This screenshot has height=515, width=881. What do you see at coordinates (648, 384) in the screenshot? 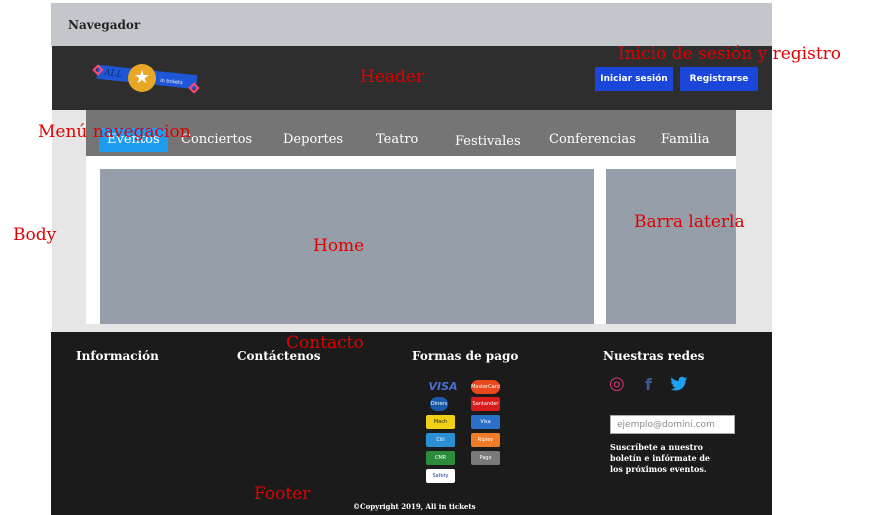
I see `facebook-icon: f` at bounding box center [648, 384].